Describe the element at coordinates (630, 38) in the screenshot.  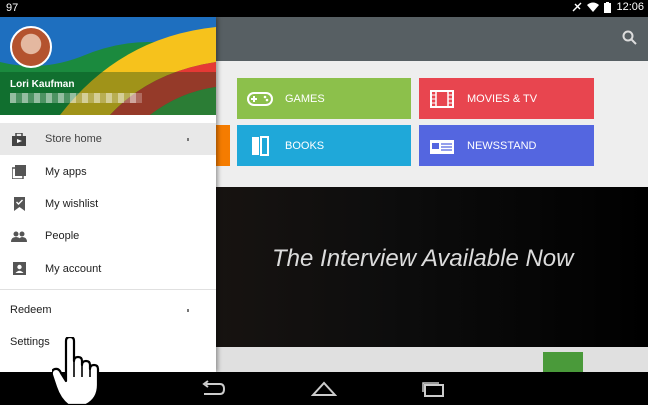
I see `search-icon` at that location.